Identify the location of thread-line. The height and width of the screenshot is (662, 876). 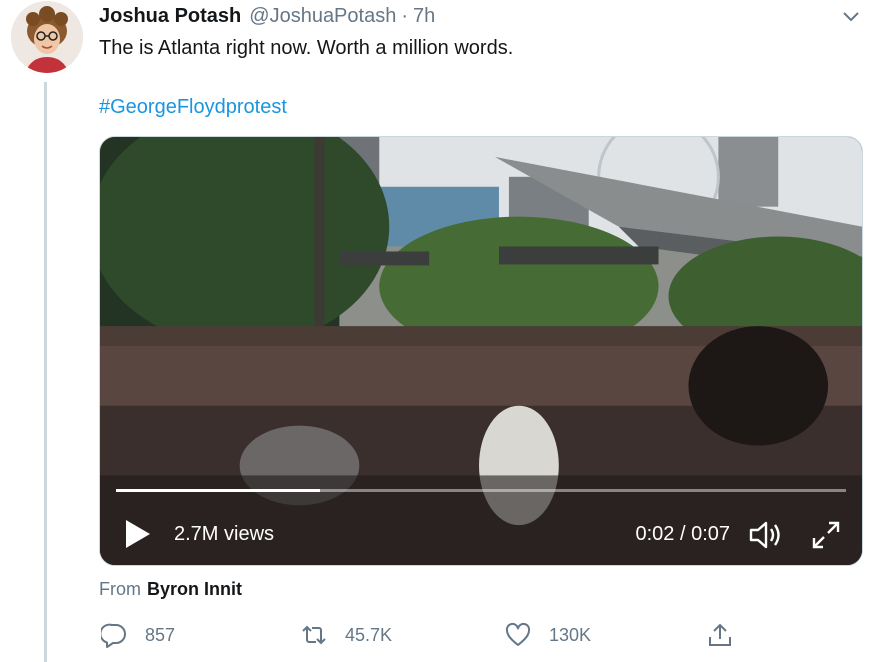
(45, 372).